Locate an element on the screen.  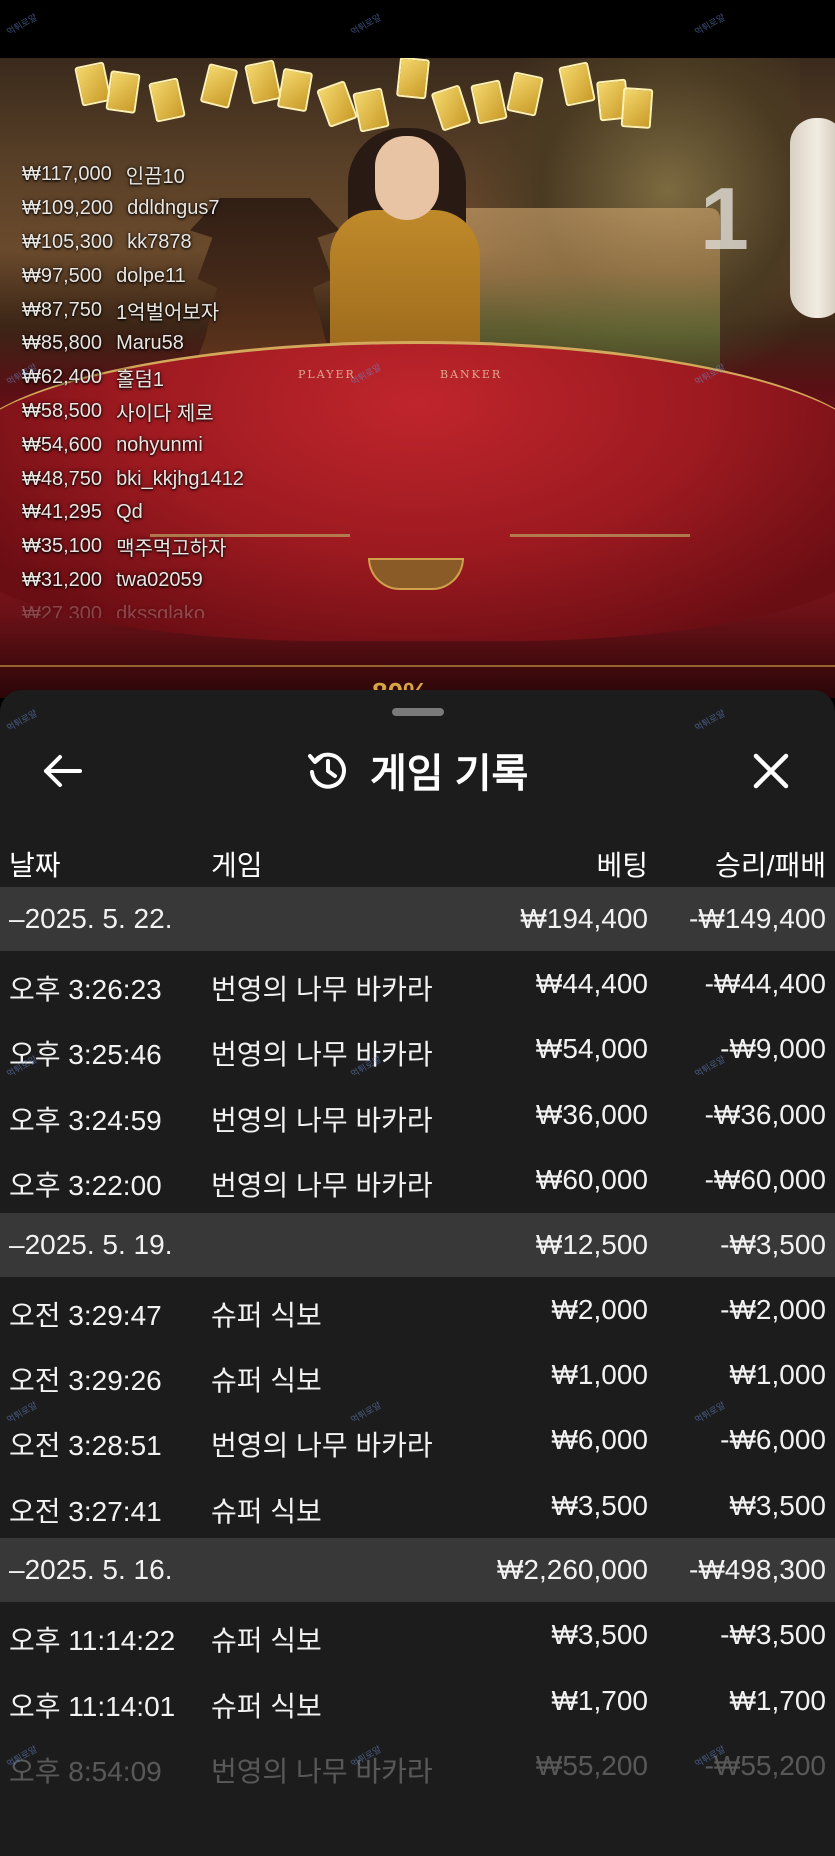
row-bet: ₩2,000 is located at coordinates (600, 1309).